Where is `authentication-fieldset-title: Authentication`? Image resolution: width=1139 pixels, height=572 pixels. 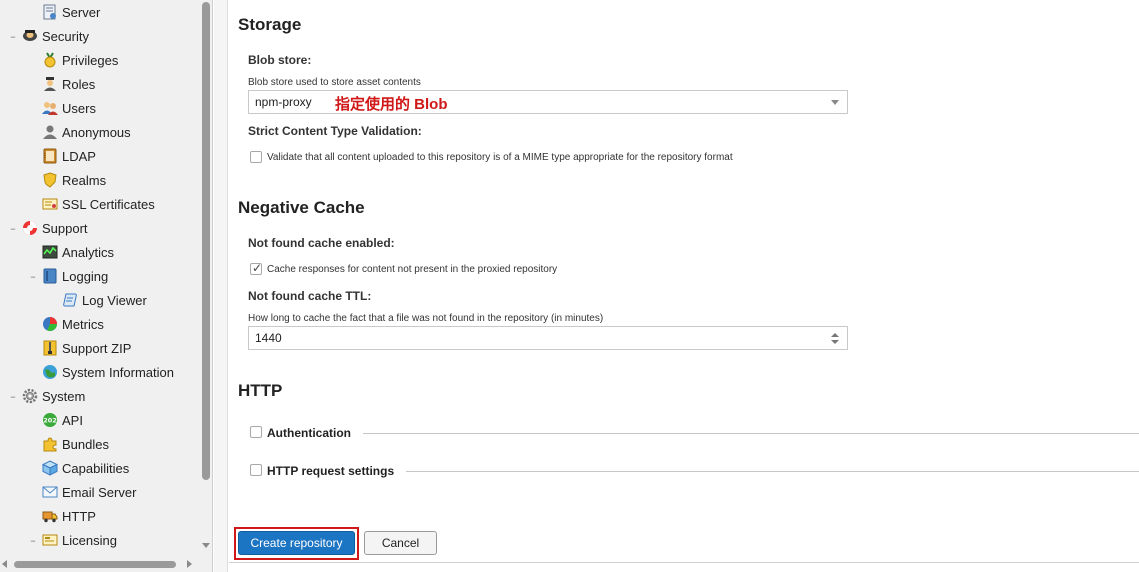
authentication-fieldset-title: Authentication is located at coordinates (309, 433).